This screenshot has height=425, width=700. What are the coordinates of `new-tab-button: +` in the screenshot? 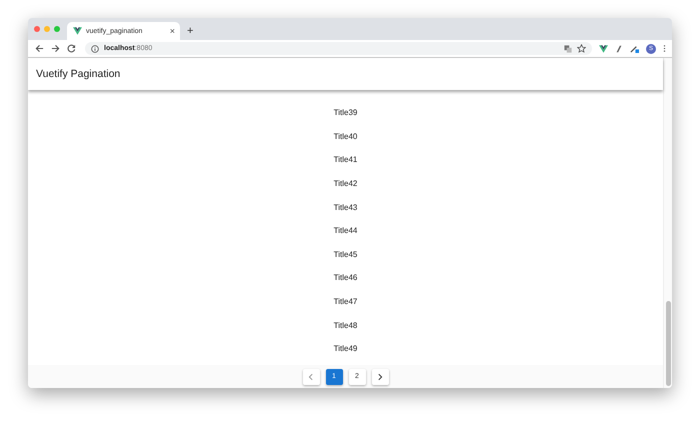 It's located at (187, 32).